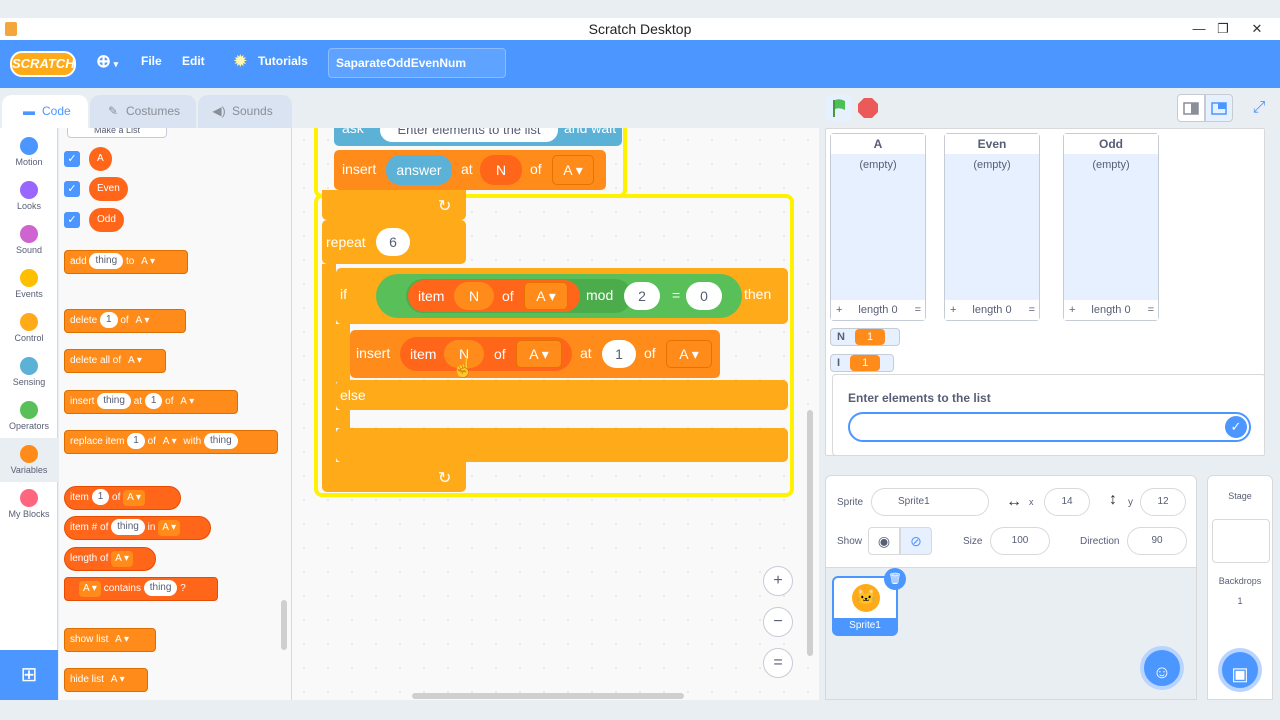 The height and width of the screenshot is (720, 1280). I want to click on stop-button, so click(868, 108).